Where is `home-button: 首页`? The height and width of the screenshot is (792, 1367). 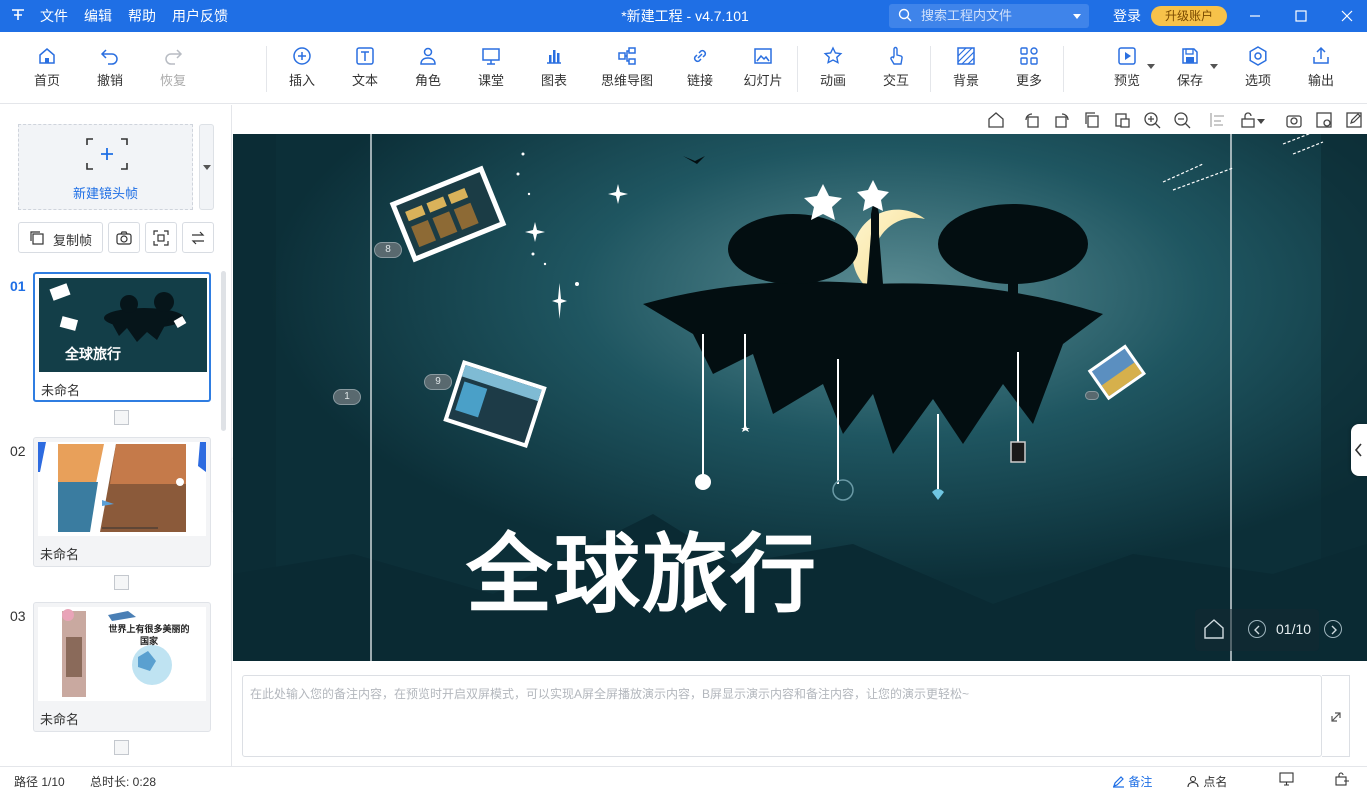
home-button: 首页 is located at coordinates (47, 71).